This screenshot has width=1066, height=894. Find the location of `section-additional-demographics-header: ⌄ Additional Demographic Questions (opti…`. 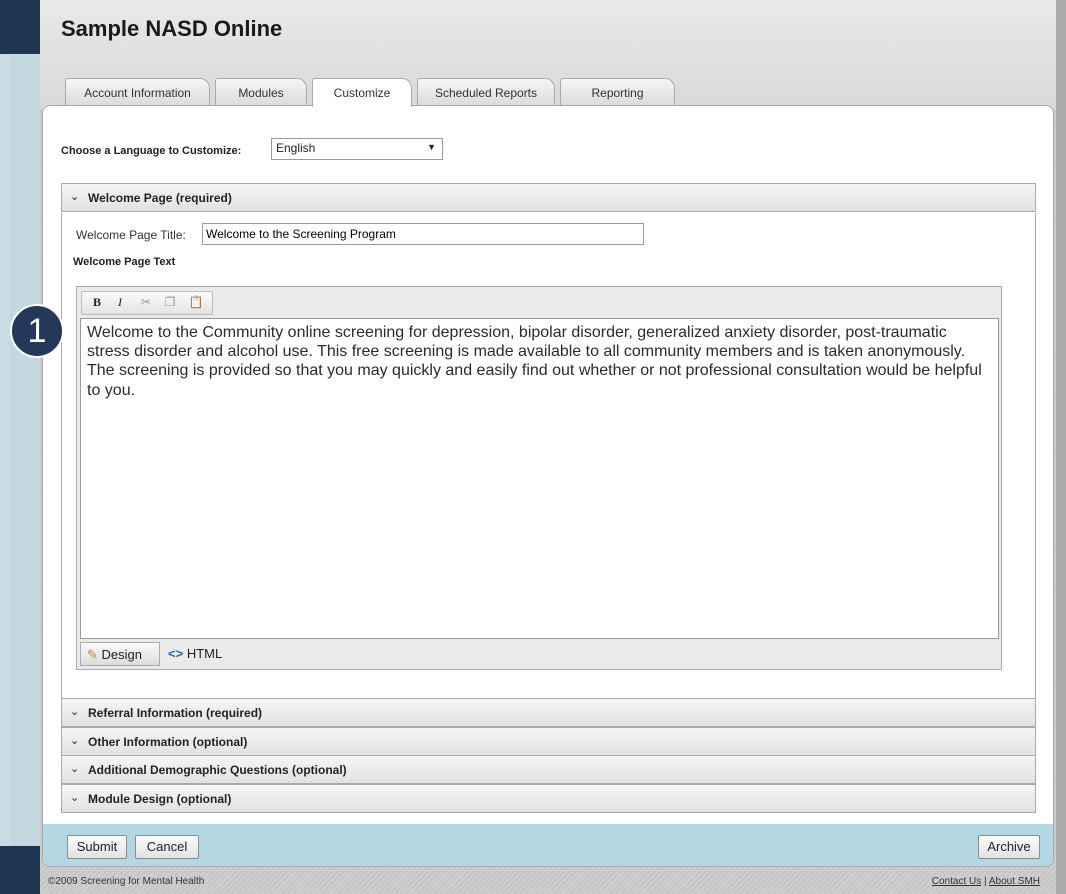

section-additional-demographics-header: ⌄ Additional Demographic Questions (opti… is located at coordinates (548, 769).